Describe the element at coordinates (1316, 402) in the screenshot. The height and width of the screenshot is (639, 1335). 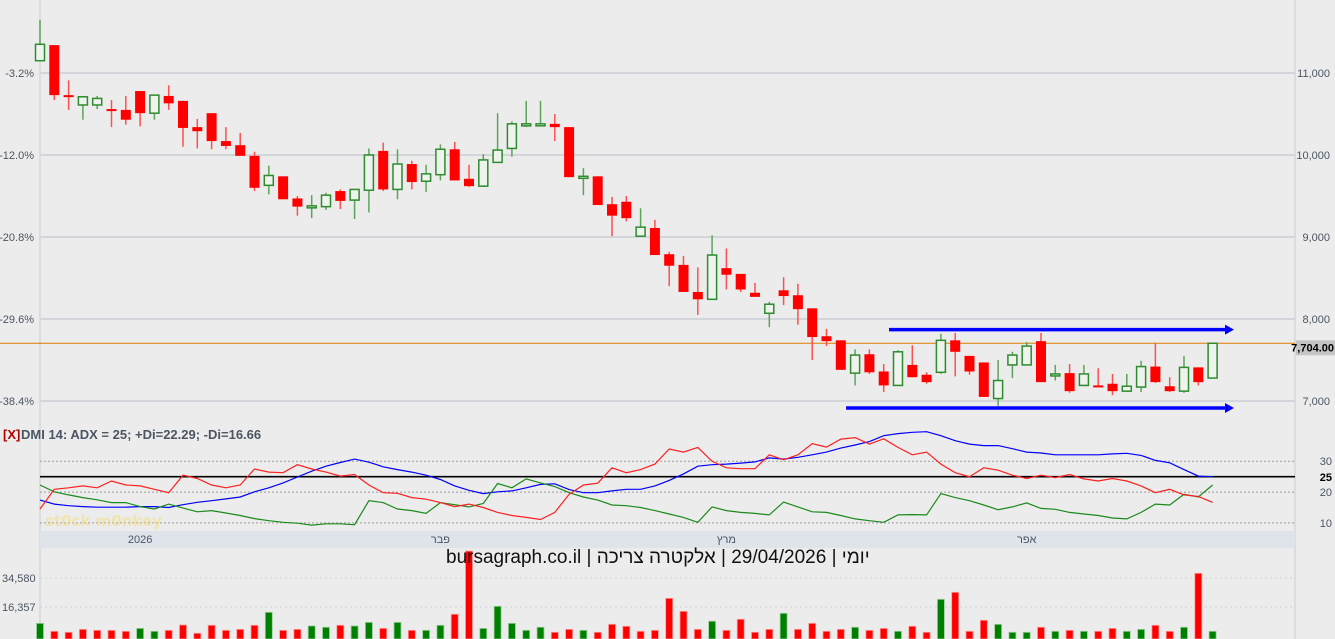
I see `price-tick: 7,000` at that location.